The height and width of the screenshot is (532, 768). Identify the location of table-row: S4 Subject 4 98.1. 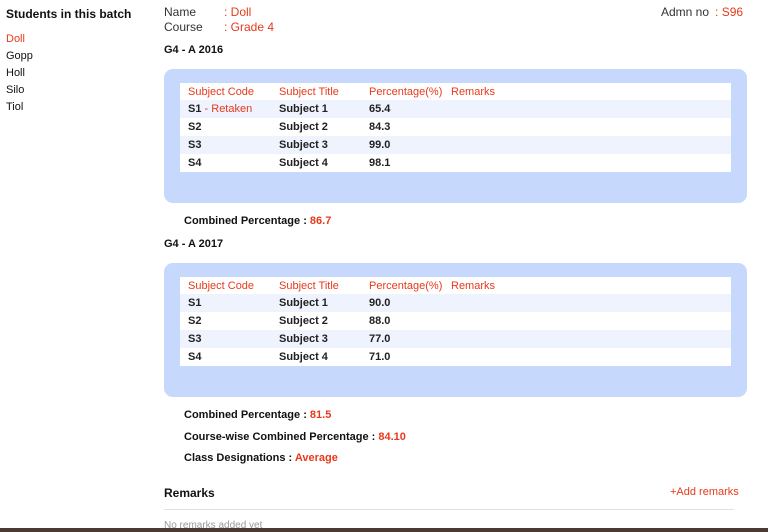
(455, 163).